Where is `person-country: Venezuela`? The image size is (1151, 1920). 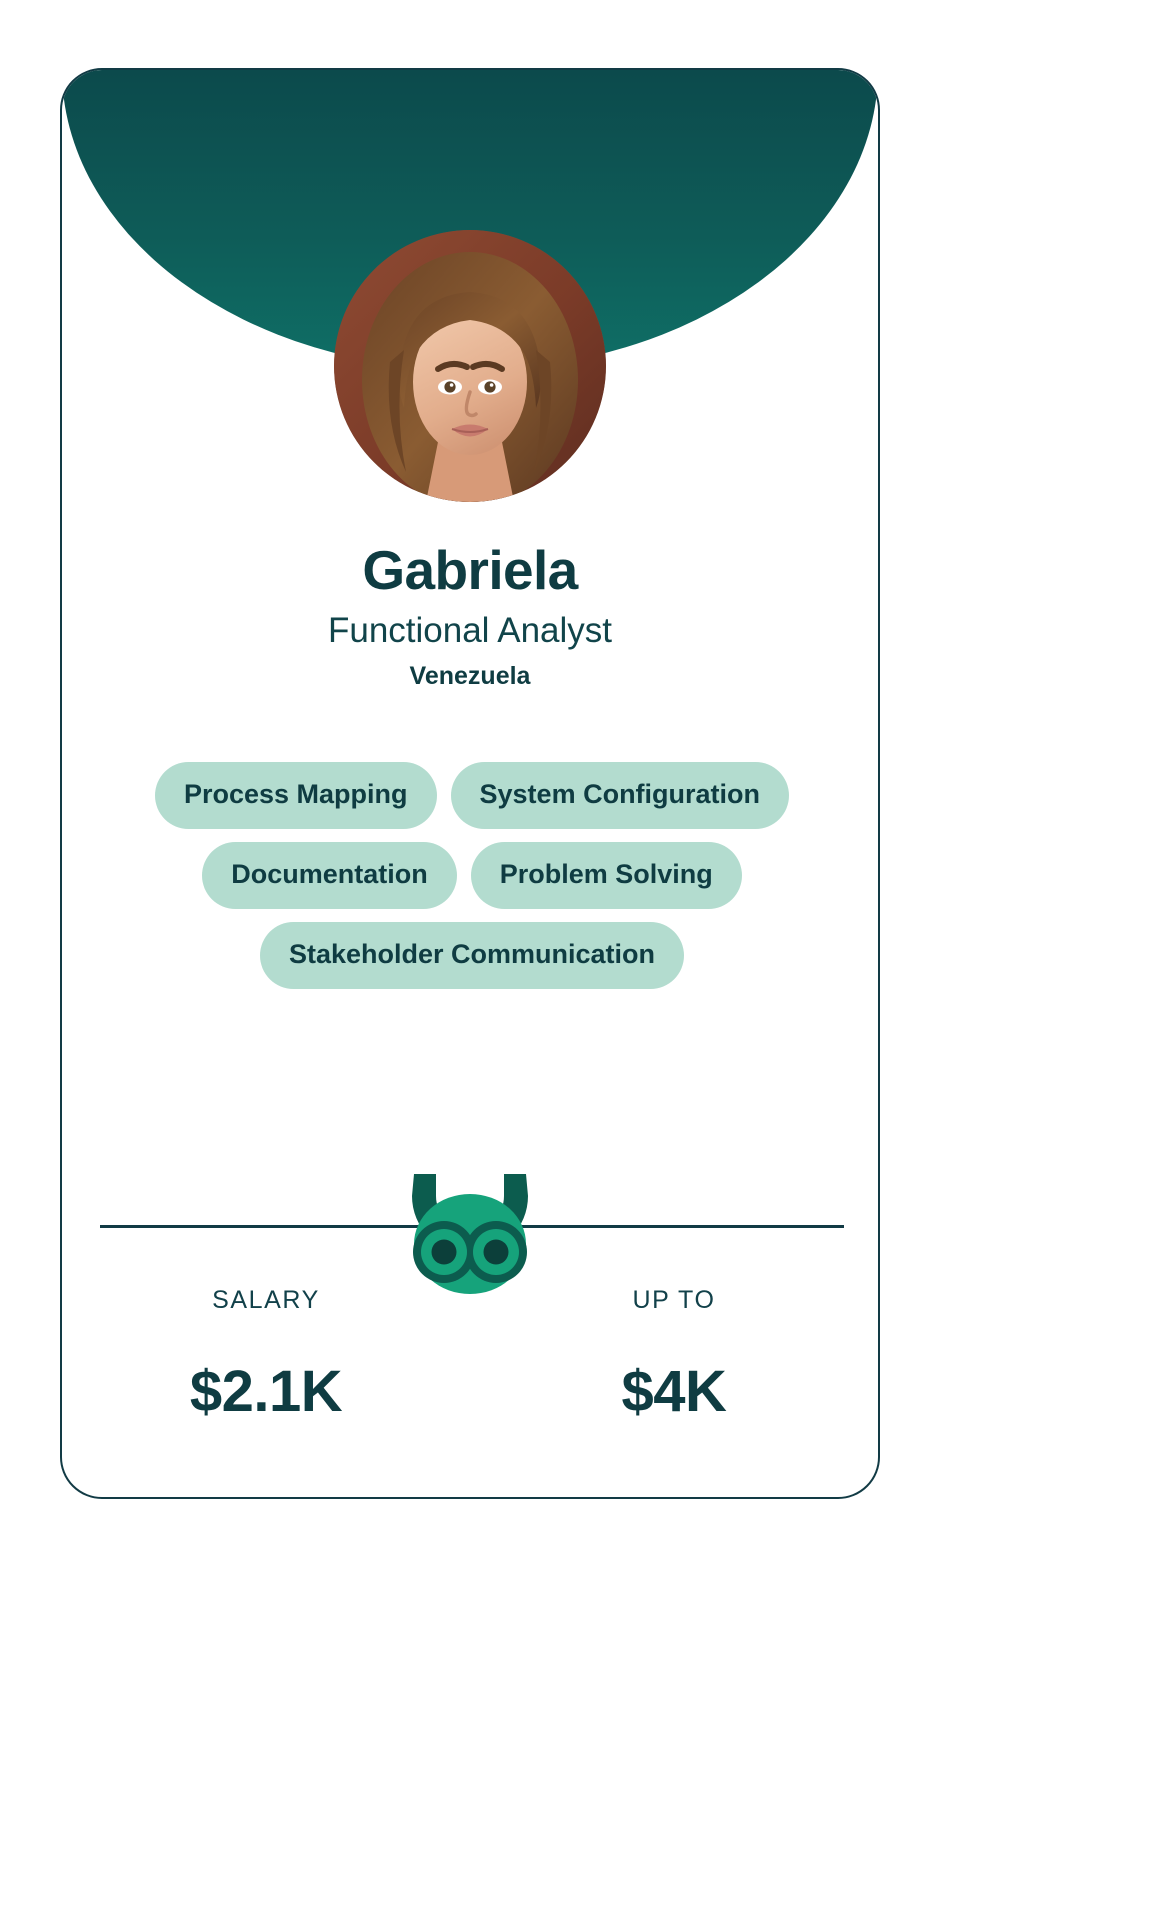
person-country: Venezuela is located at coordinates (470, 675).